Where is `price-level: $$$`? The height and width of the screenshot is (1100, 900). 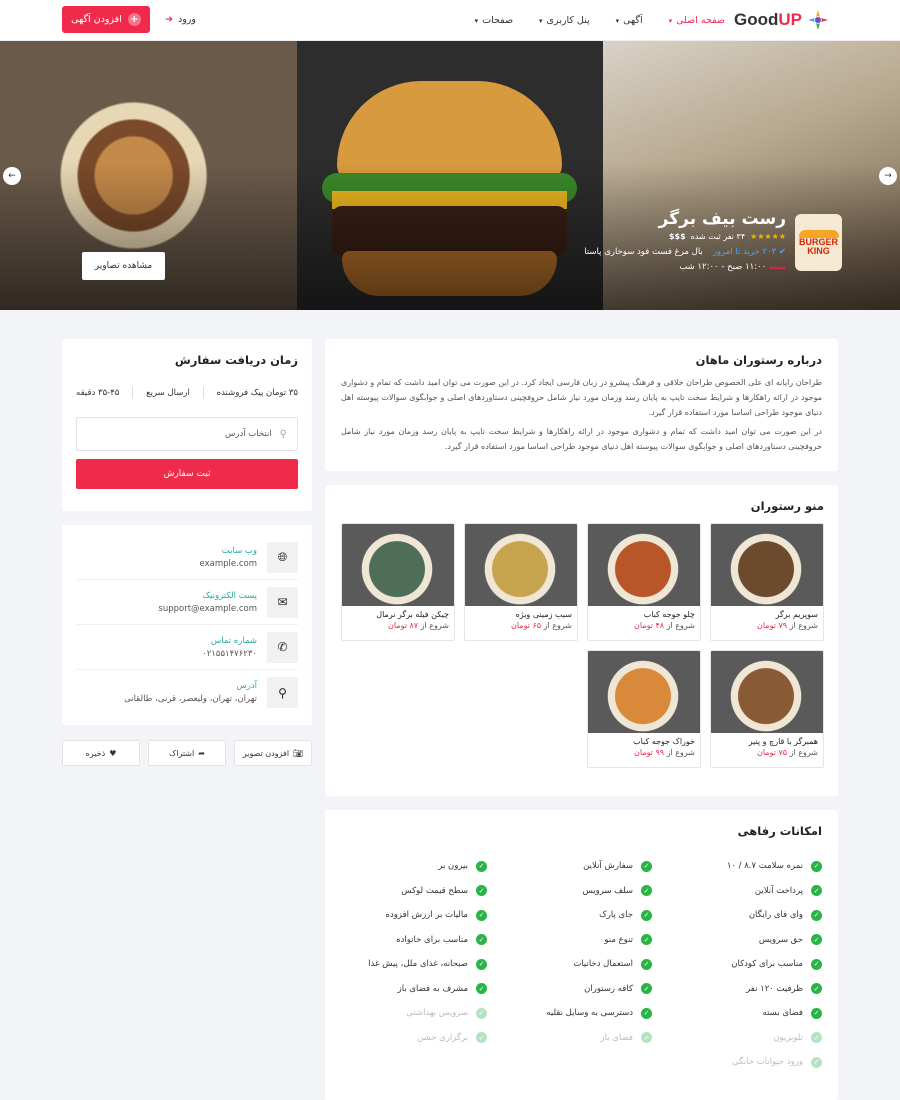
price-level: $$$ is located at coordinates (677, 236).